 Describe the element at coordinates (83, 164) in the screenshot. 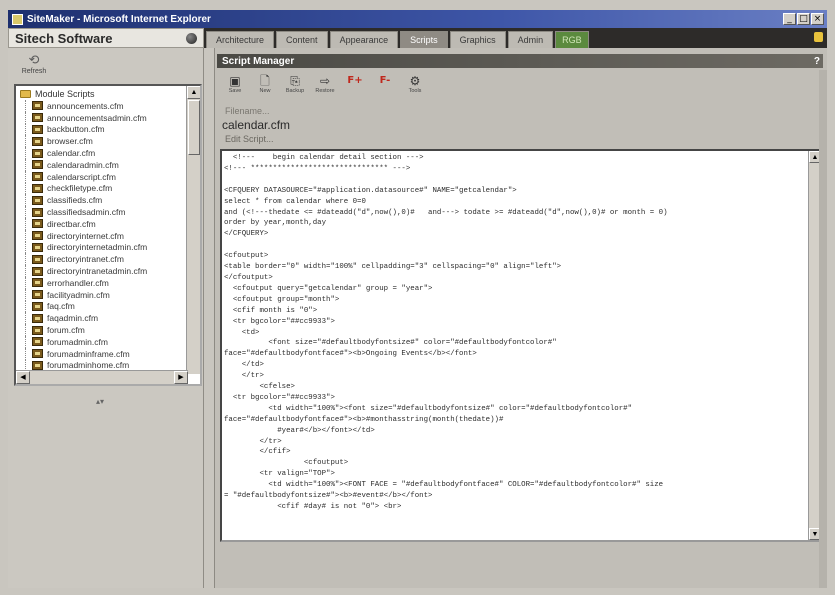

I see `tree-item-label: calendaradmin.cfm` at that location.